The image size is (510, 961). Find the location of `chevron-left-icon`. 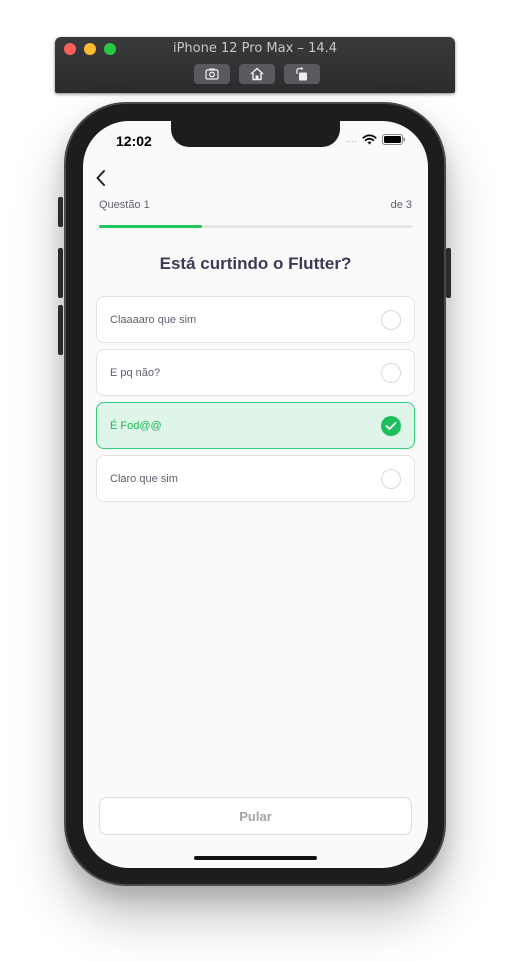

chevron-left-icon is located at coordinates (100, 178).